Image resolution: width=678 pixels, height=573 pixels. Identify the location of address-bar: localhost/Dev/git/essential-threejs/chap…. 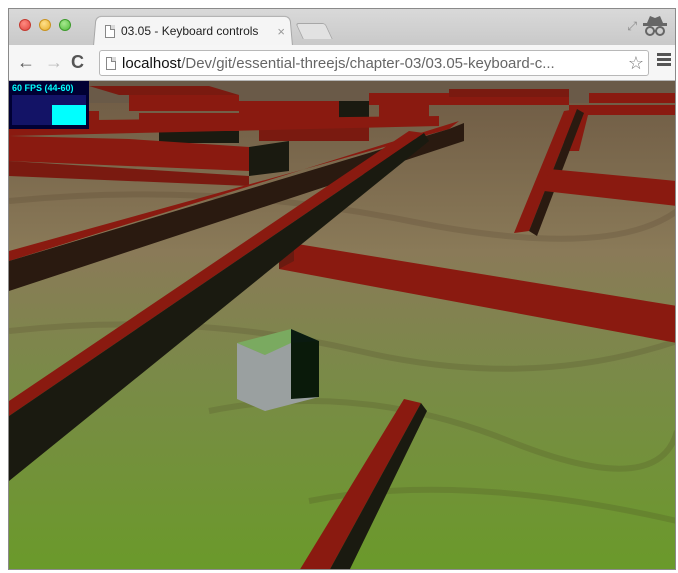
(374, 63).